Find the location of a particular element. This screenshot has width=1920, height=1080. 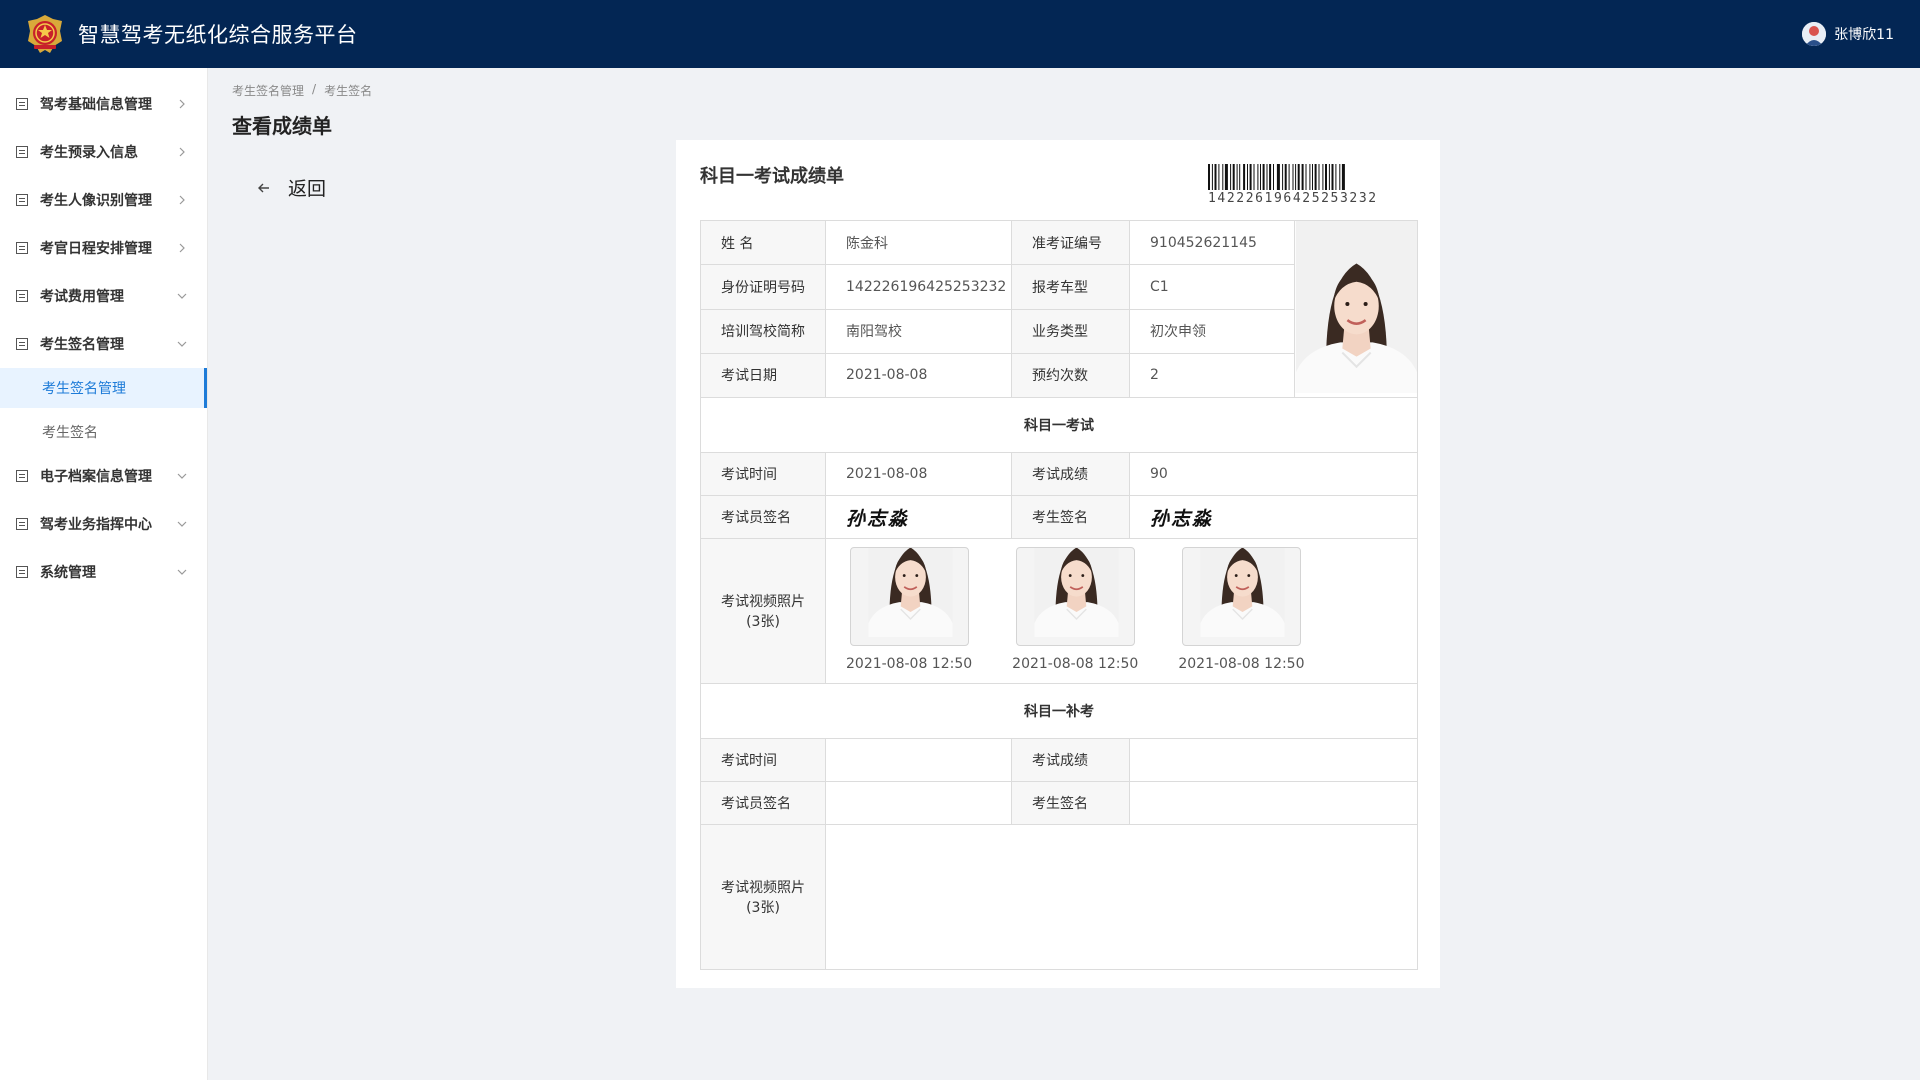

sidebar-item-label: 考官日程安排管理 is located at coordinates (96, 249).